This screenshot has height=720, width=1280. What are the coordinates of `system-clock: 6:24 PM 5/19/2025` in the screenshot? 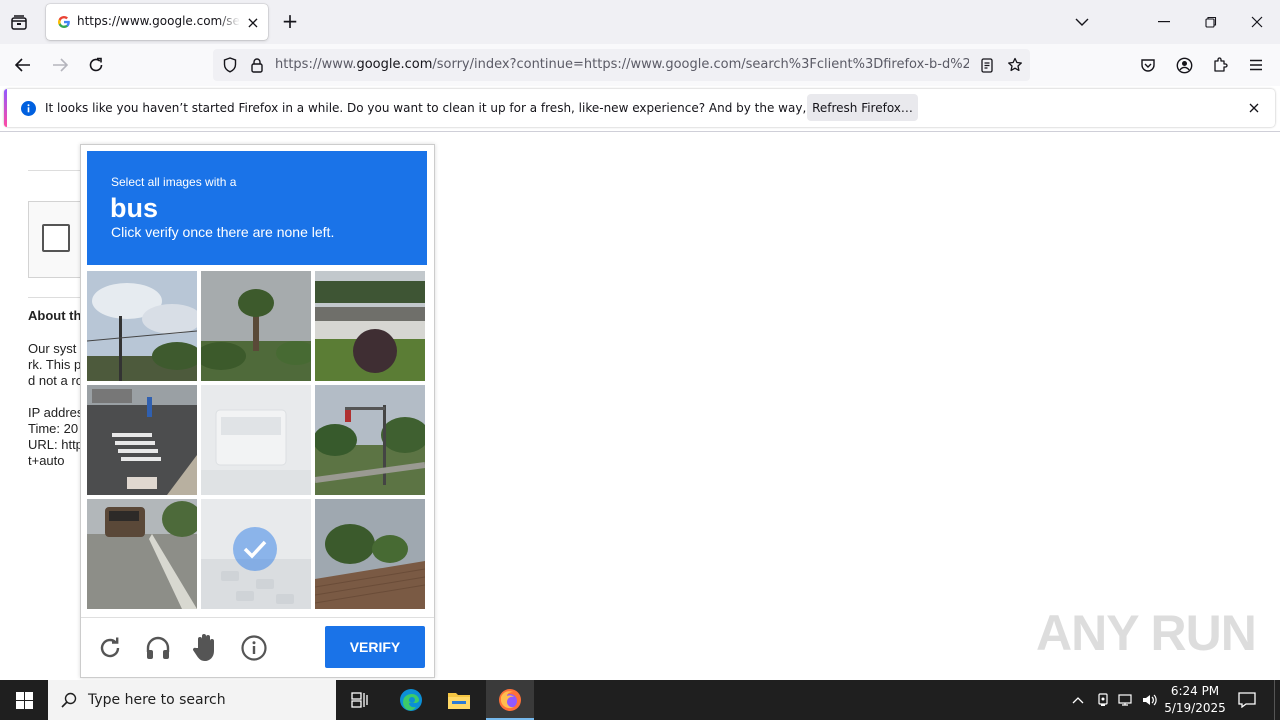 It's located at (1195, 700).